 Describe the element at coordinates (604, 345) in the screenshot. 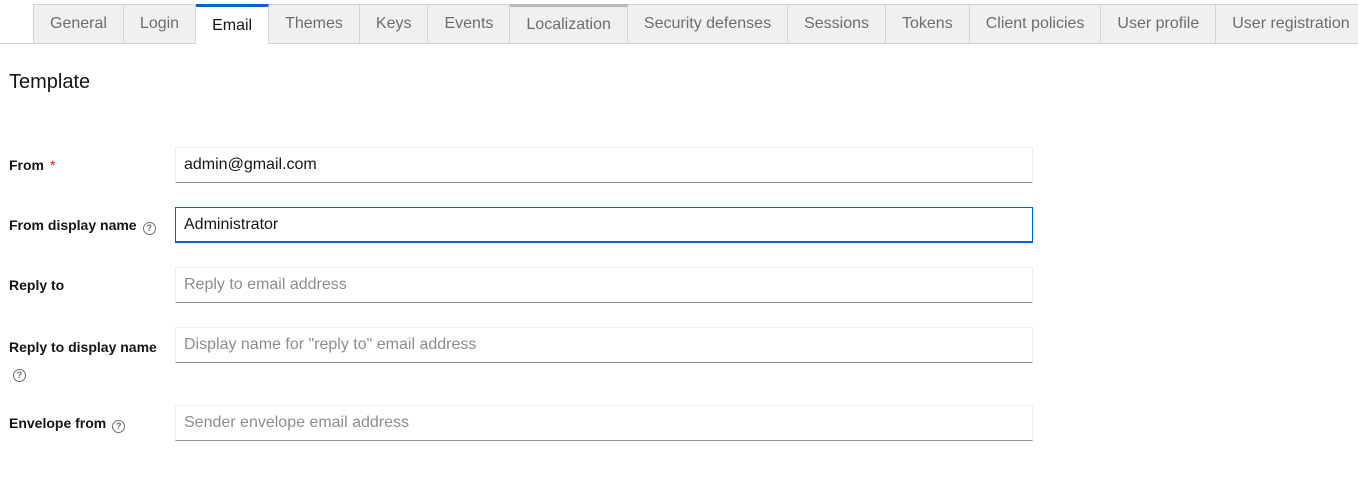

I see `reply-to-display-name-input` at that location.